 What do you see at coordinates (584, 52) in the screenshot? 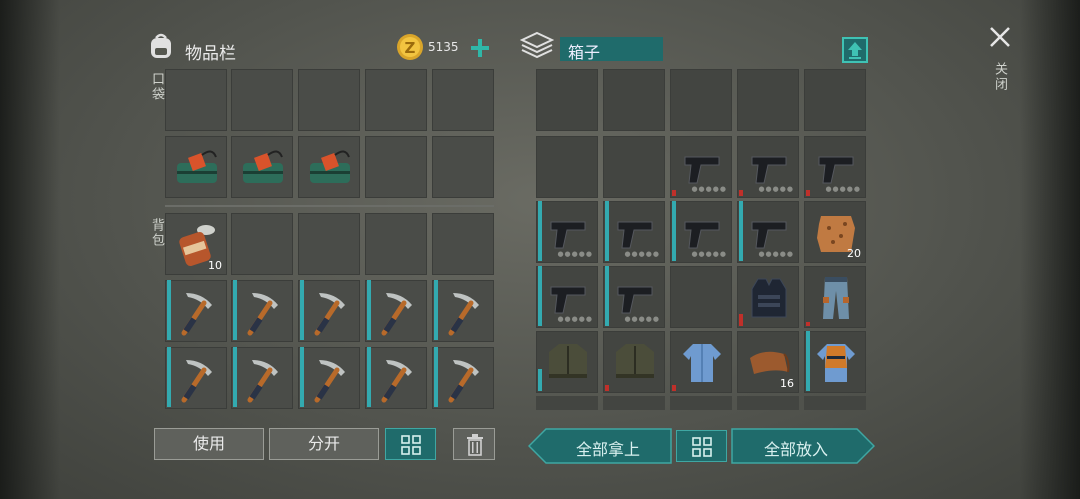
I see `box-title: 箱子` at bounding box center [584, 52].